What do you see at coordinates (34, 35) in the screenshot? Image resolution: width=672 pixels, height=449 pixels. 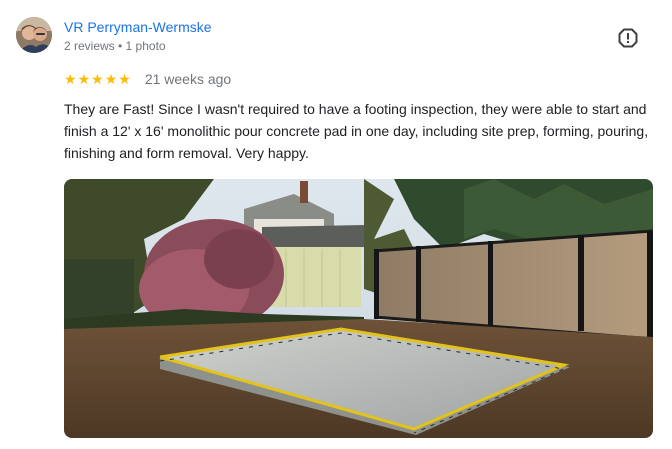 I see `reviewer-avatar` at bounding box center [34, 35].